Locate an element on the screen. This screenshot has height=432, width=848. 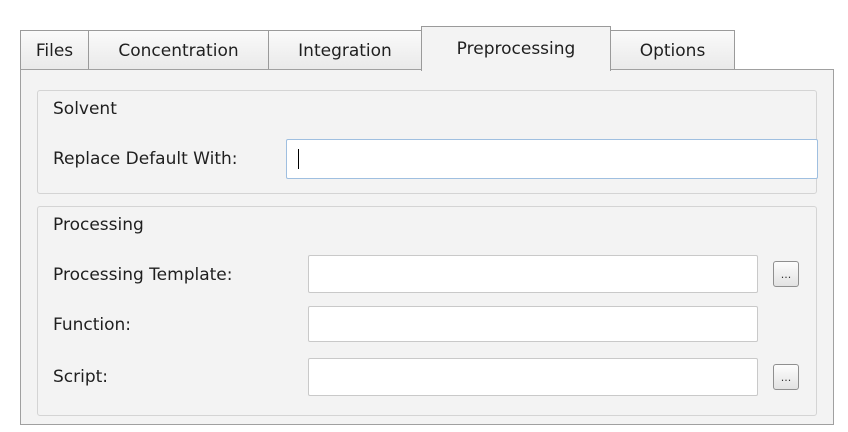
text-caret is located at coordinates (298, 159).